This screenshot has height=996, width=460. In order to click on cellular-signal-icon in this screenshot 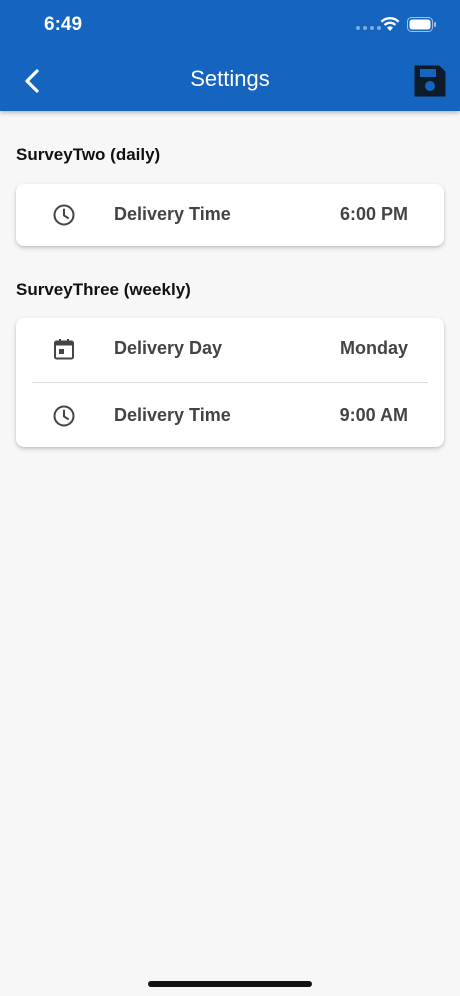, I will do `click(368, 28)`.